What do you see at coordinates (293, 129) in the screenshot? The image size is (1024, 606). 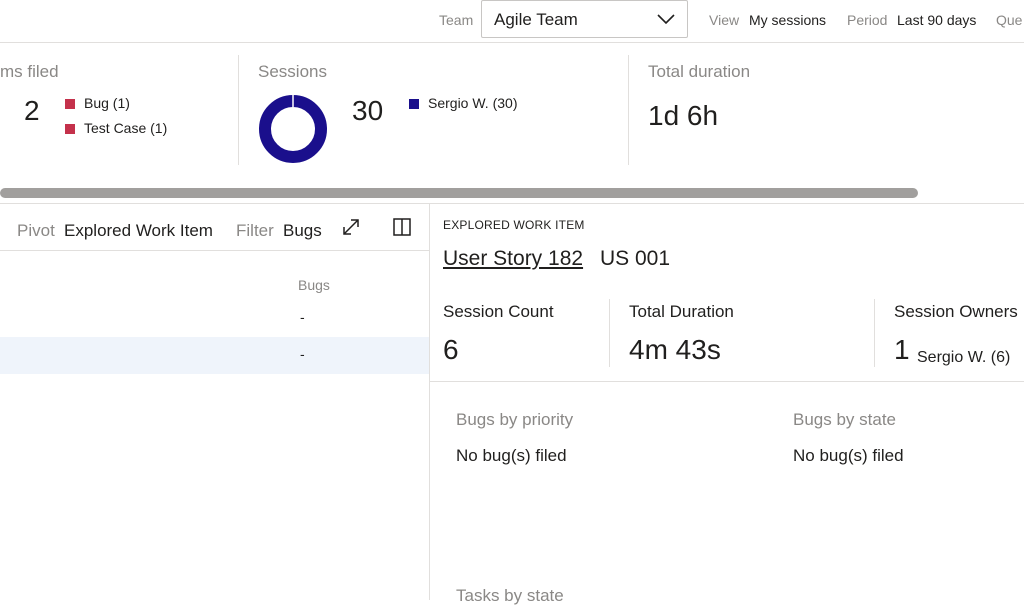 I see `sessions-donut-chart` at bounding box center [293, 129].